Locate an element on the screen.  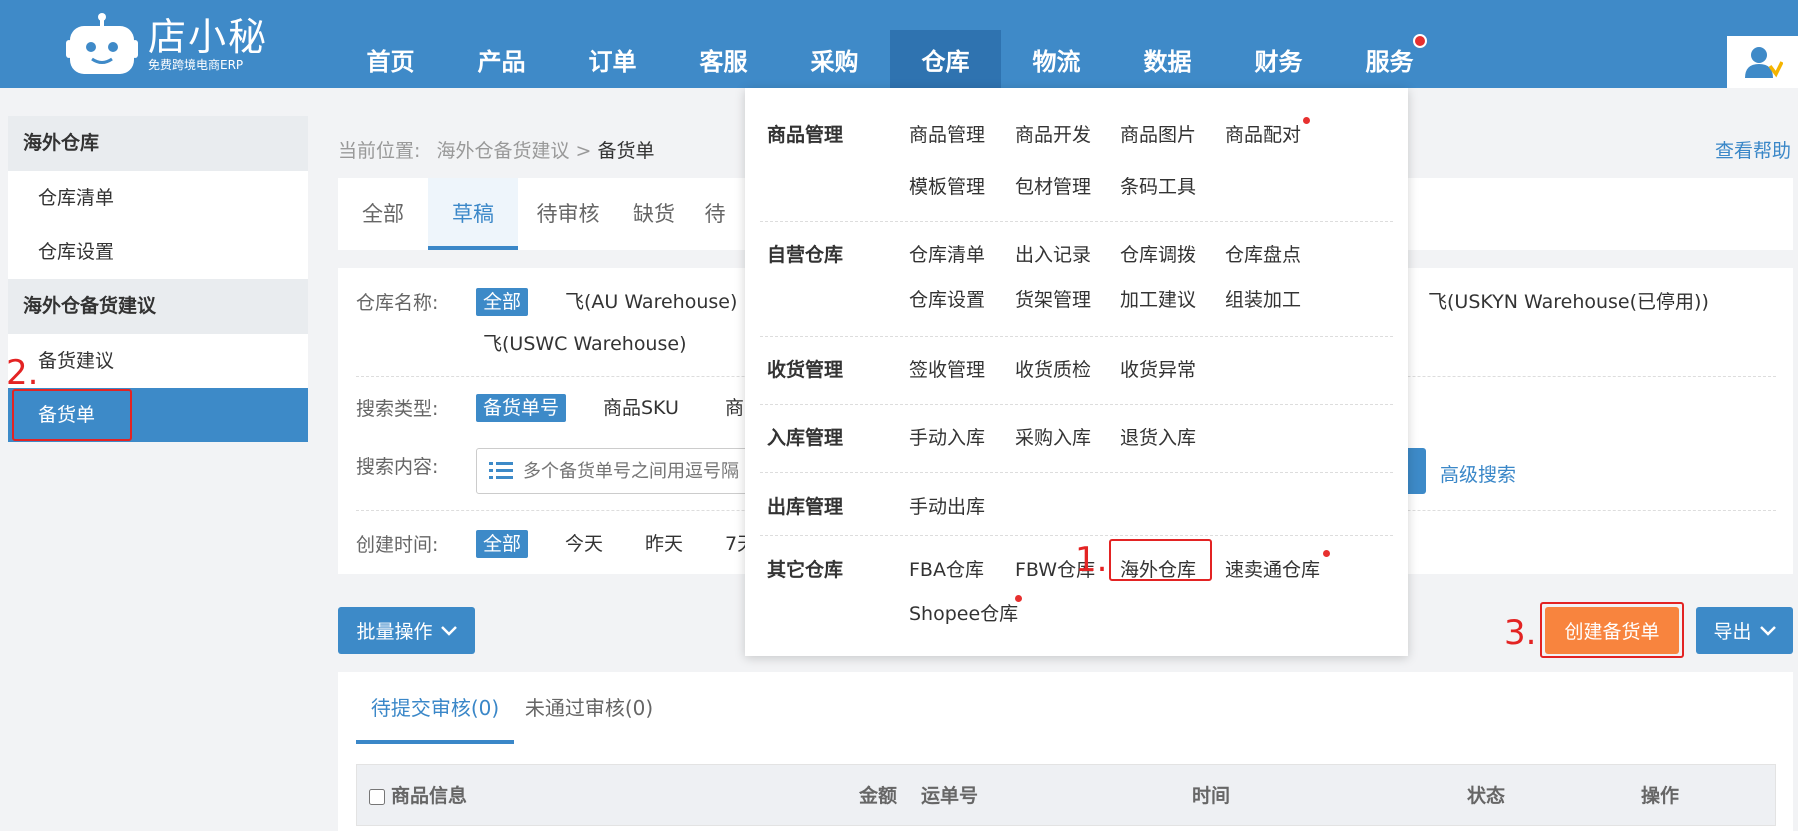
warehouse-chip-uswc: 飞(USWC Warehouse) is located at coordinates (584, 344).